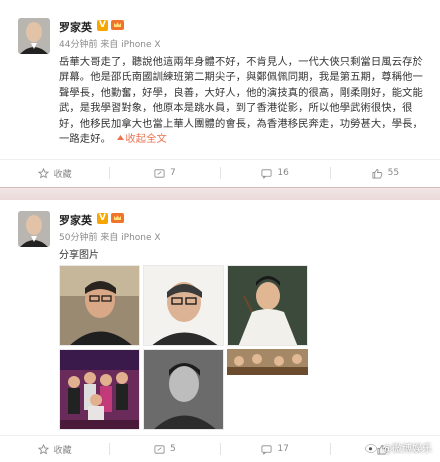 This screenshot has width=440, height=462. What do you see at coordinates (173, 449) in the screenshot?
I see `repost-count: 5` at bounding box center [173, 449].